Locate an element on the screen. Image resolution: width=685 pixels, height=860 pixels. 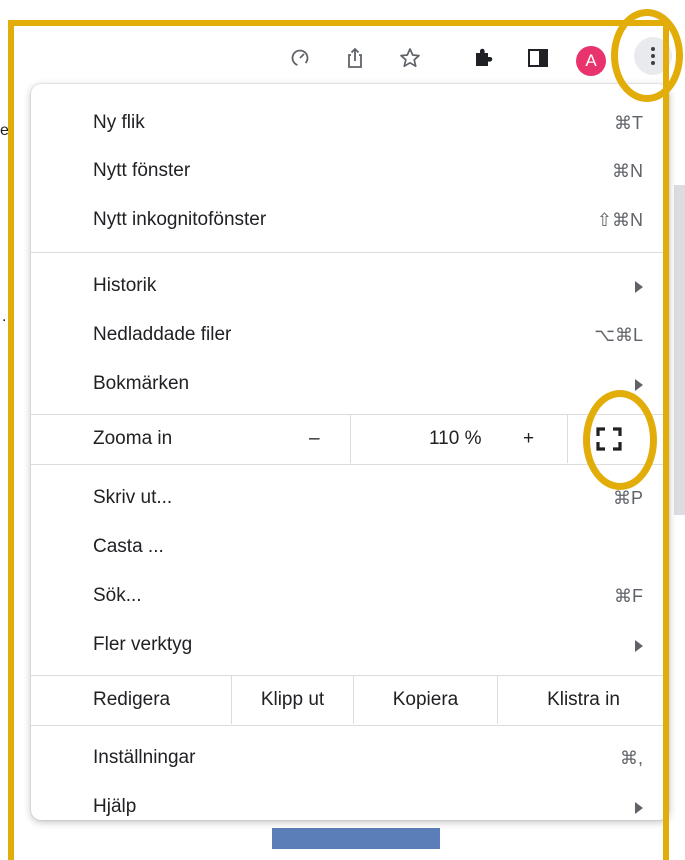
page-edge-text: . is located at coordinates (4, 316).